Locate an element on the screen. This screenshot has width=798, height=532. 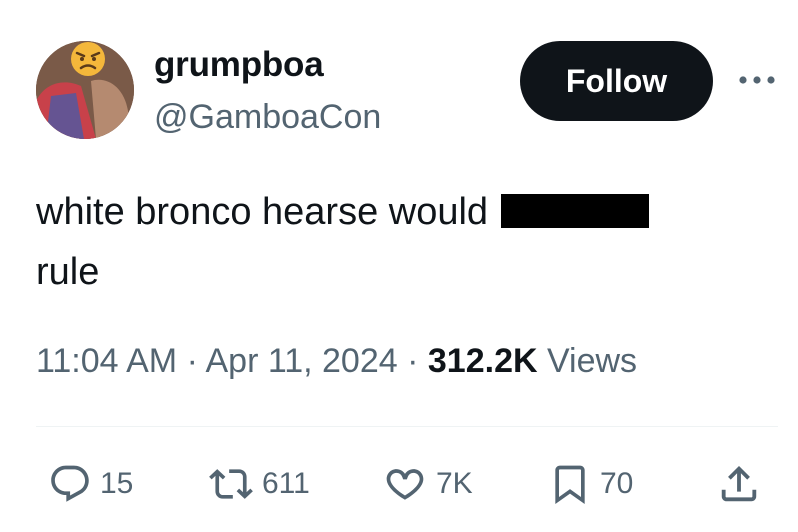
tweet-text-part-1: white bronco hearse would is located at coordinates (267, 212).